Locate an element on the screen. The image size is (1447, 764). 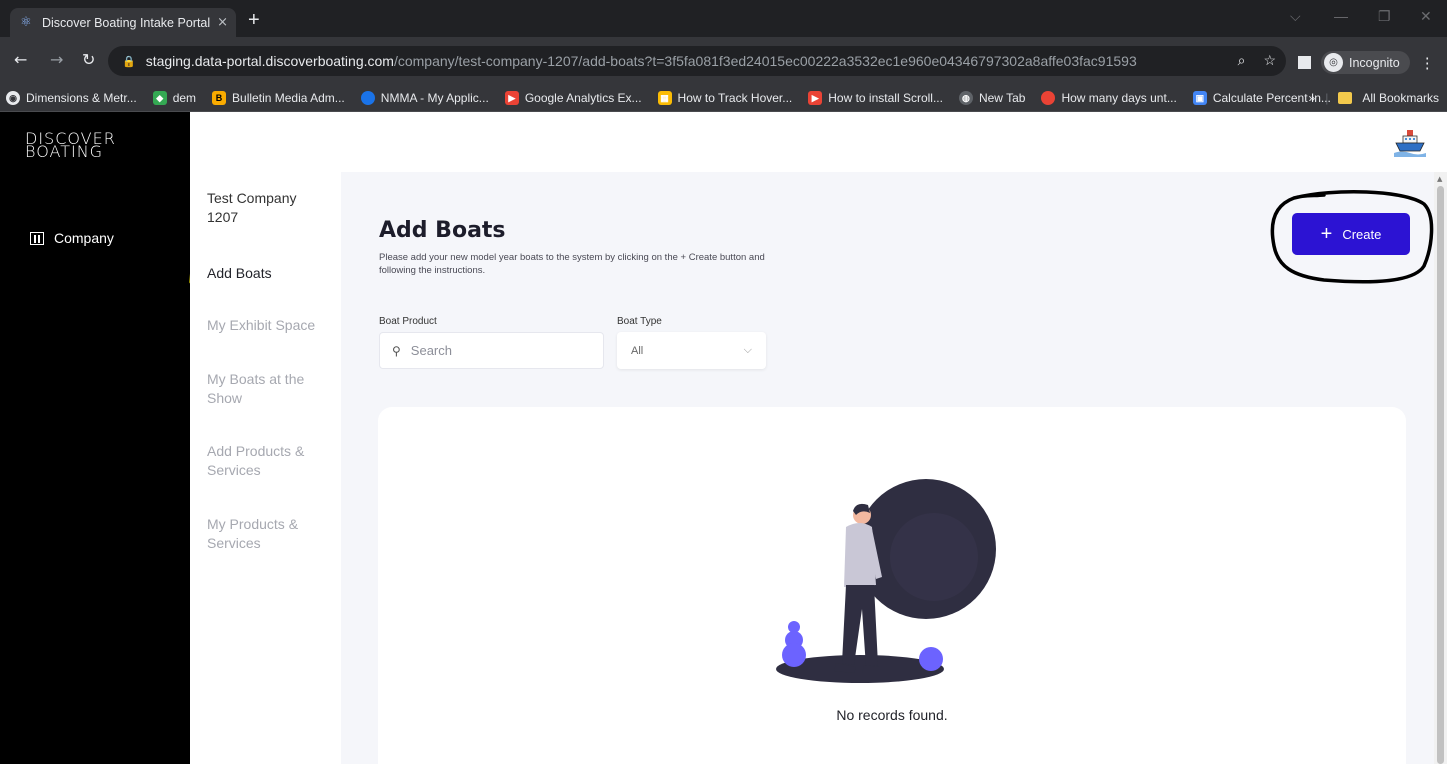
side-panel-icon is located at coordinates (1304, 62).